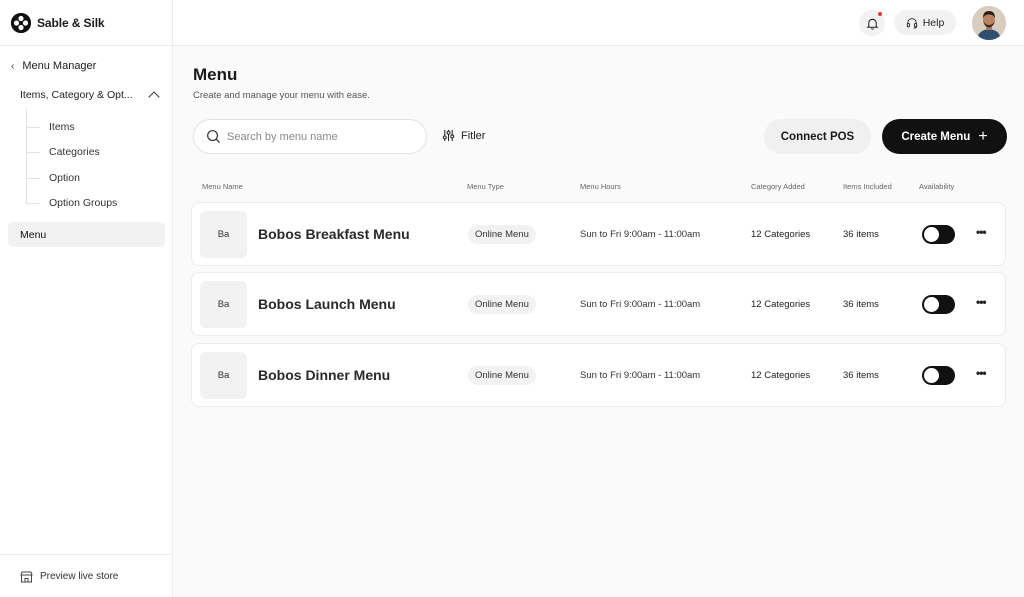 The height and width of the screenshot is (597, 1024). I want to click on sliders-icon, so click(448, 135).